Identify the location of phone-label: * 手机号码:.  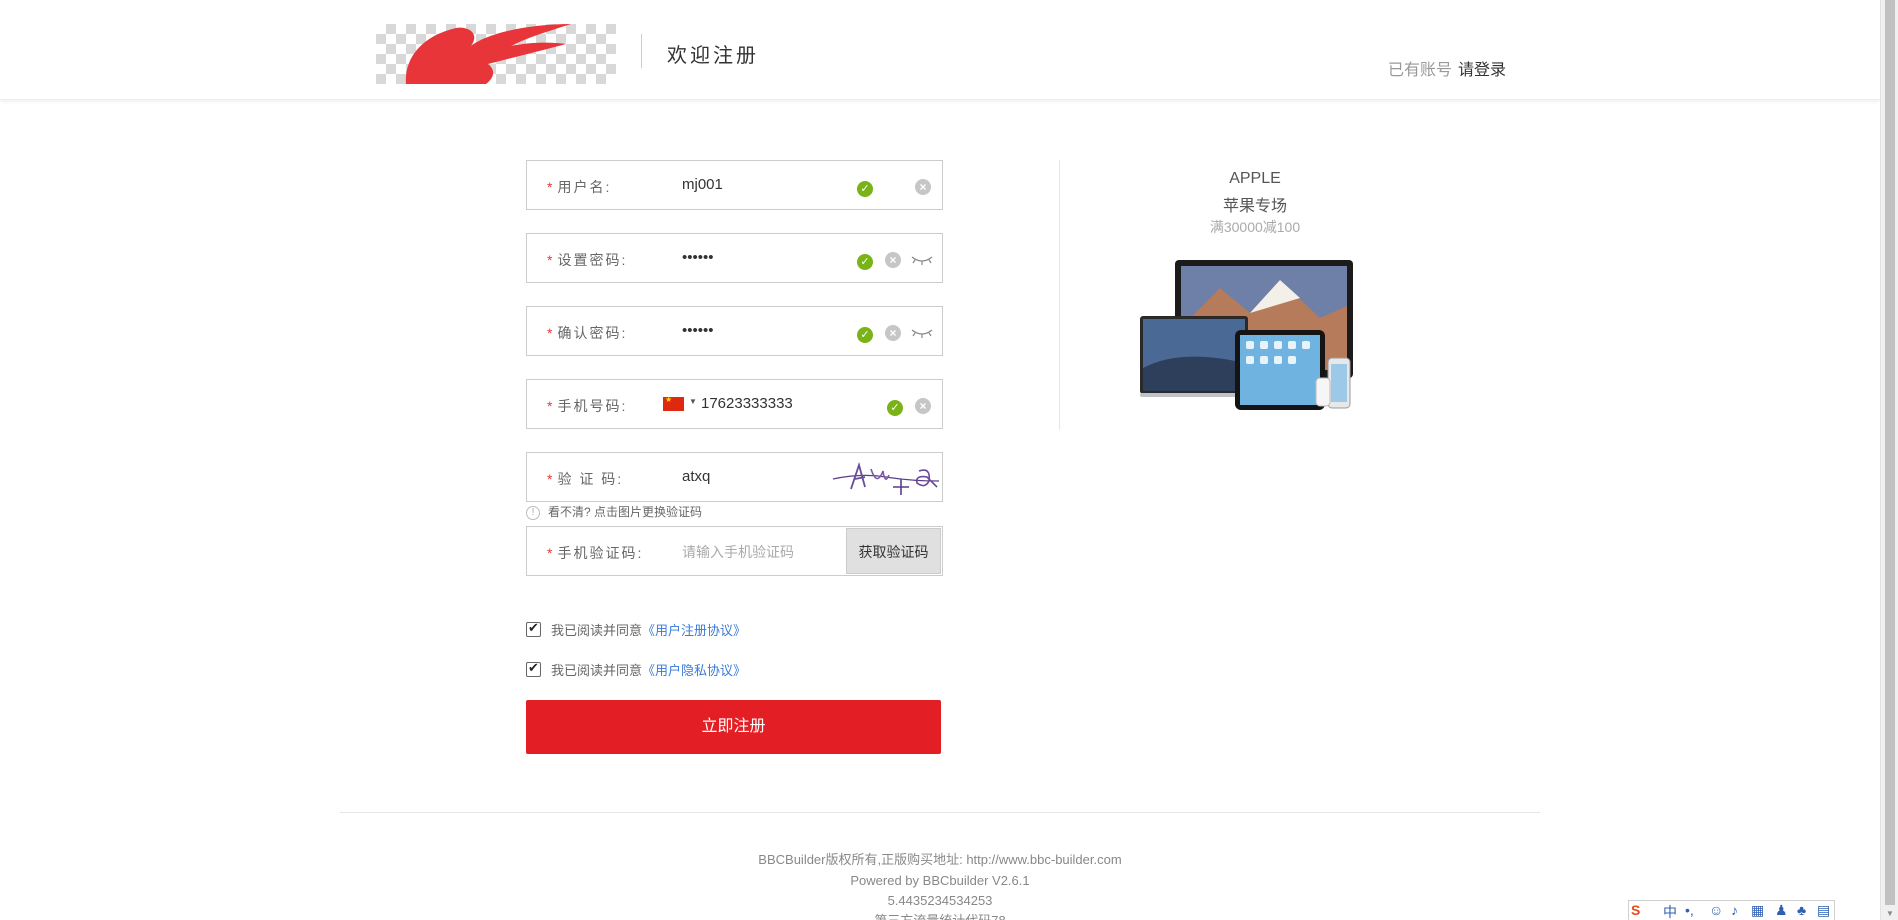
(587, 406).